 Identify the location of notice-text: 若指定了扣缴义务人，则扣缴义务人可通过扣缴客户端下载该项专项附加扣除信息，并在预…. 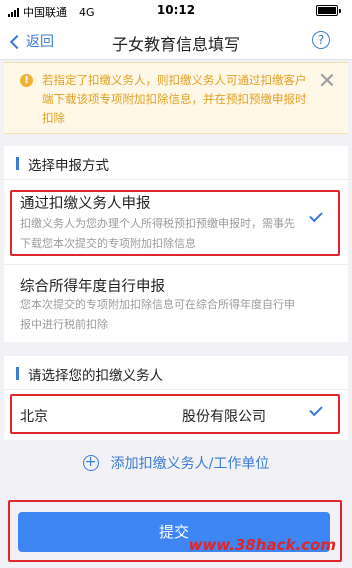
(174, 99).